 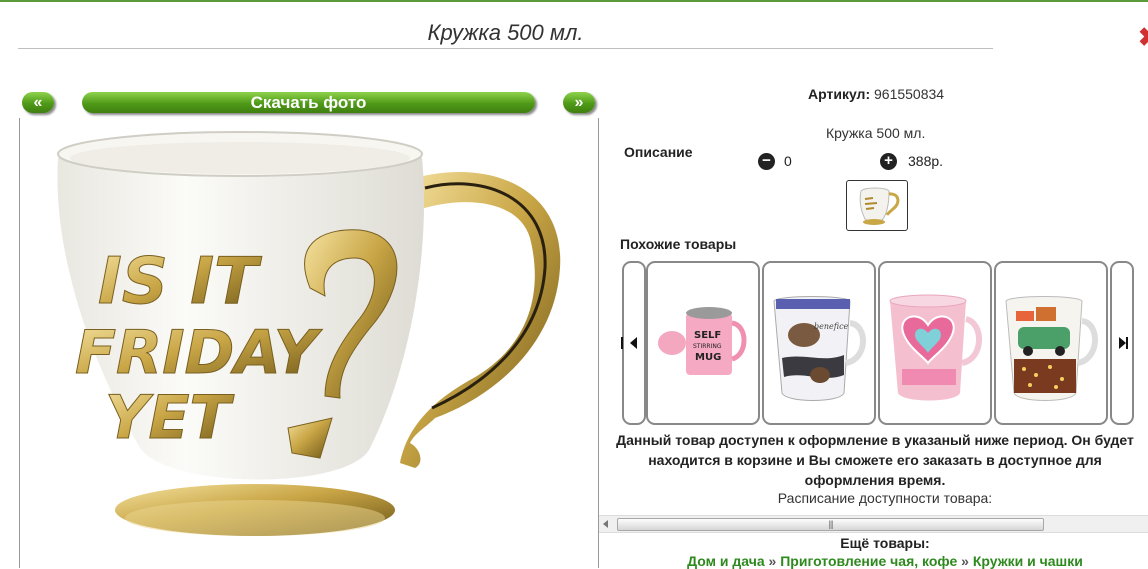 I want to click on prev-photo-button: «, so click(x=38, y=102).